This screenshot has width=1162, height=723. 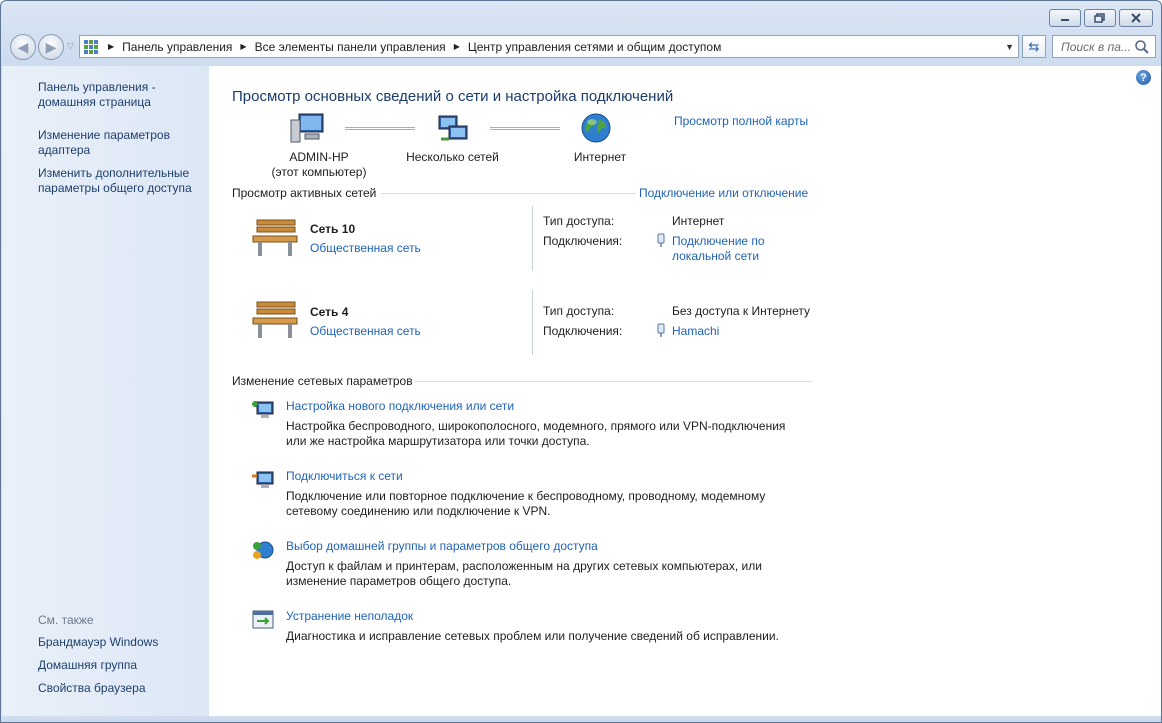 What do you see at coordinates (344, 476) in the screenshot?
I see `task-connect-link: Подключиться к сети` at bounding box center [344, 476].